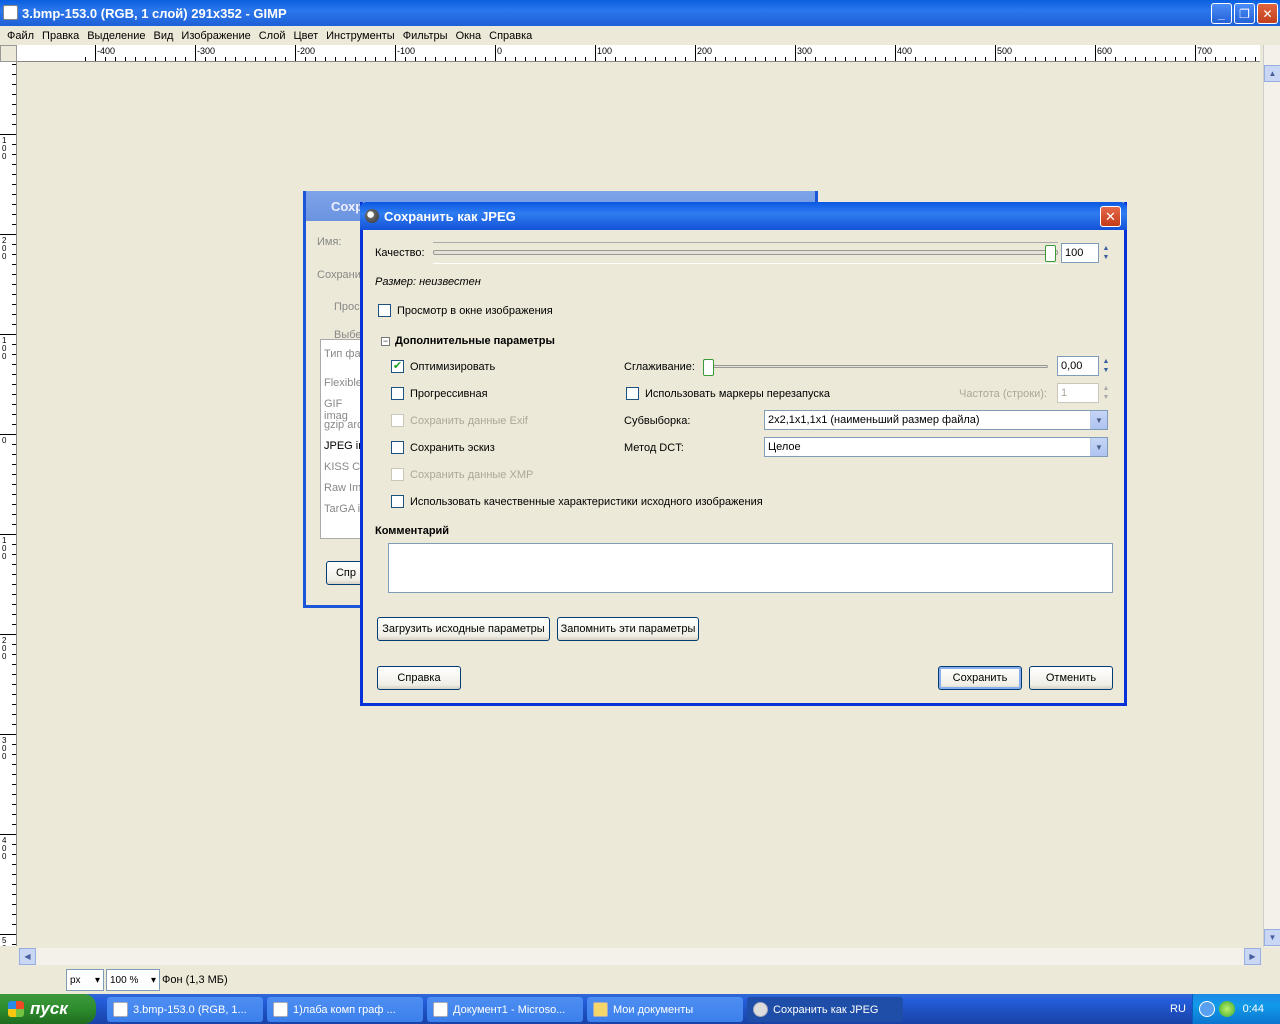  I want to click on smoothing-spinbox: 0,00 ▲ ▼, so click(1083, 366).